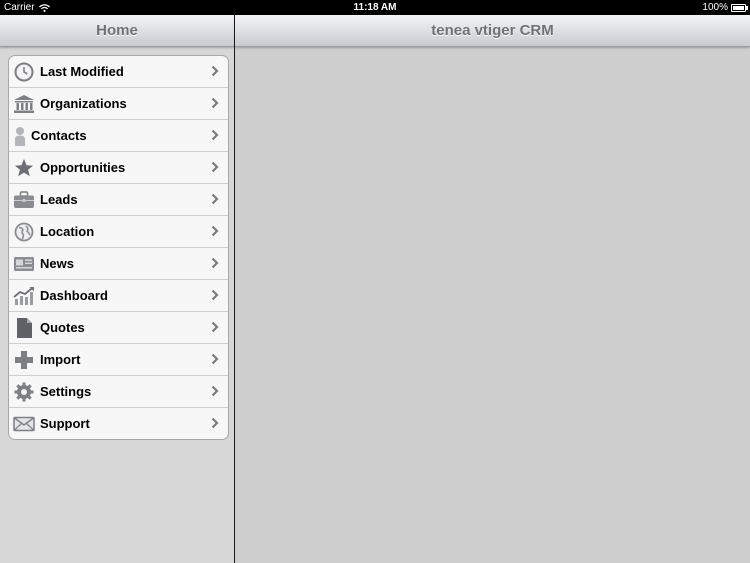  Describe the element at coordinates (118, 232) in the screenshot. I see `menu-item-location: Location` at that location.